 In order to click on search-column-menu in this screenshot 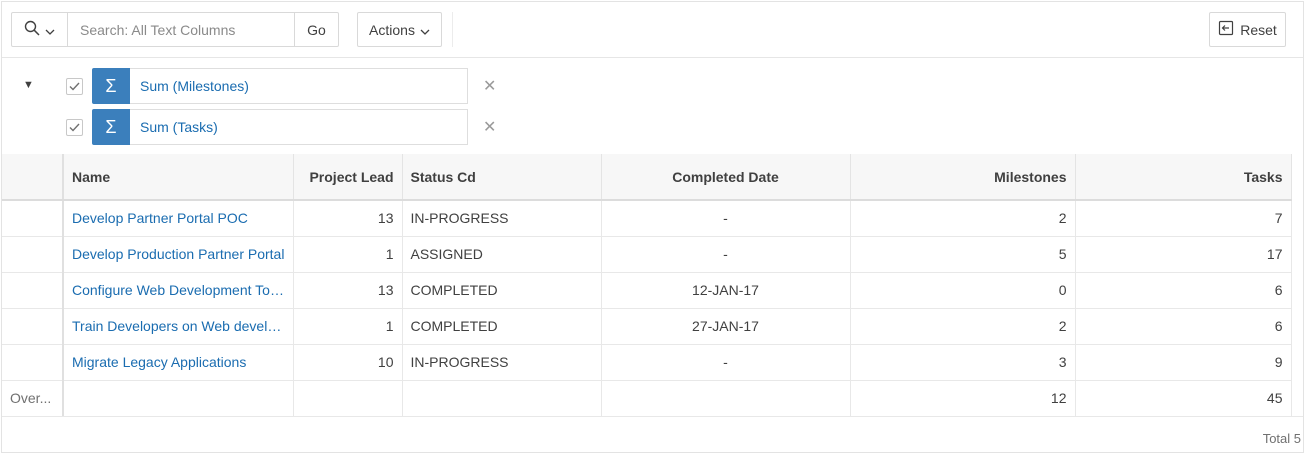, I will do `click(39, 29)`.